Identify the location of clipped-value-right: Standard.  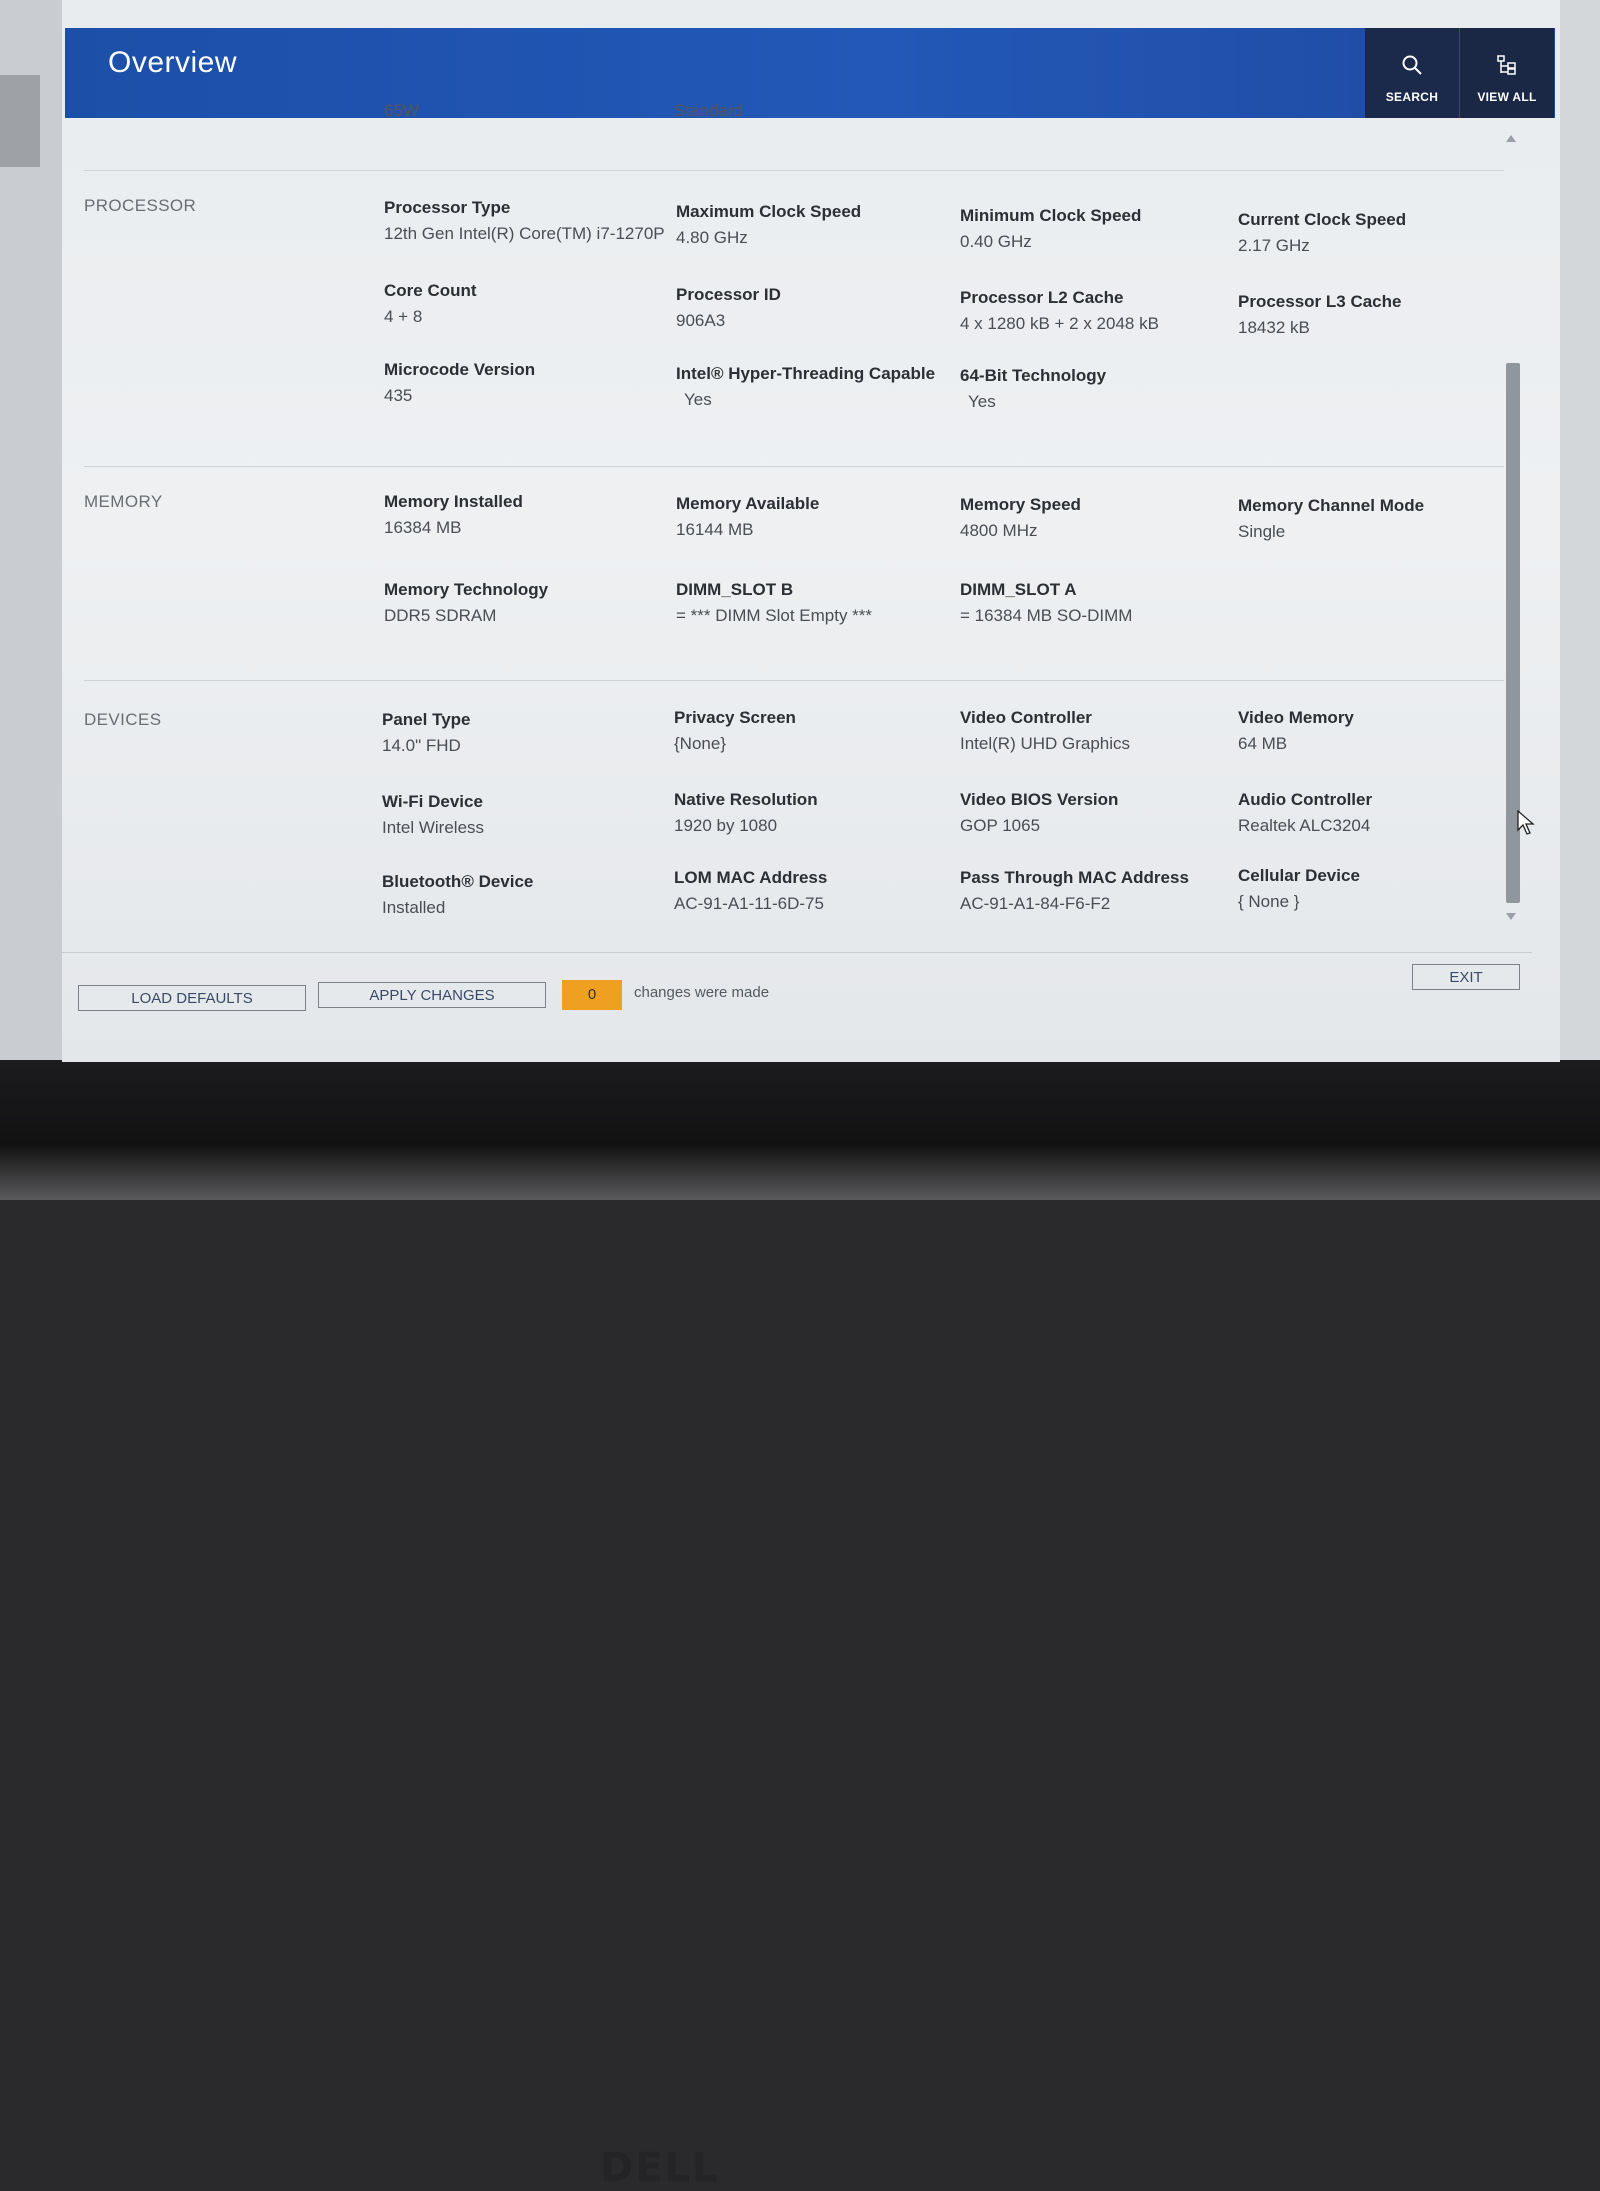
(708, 110).